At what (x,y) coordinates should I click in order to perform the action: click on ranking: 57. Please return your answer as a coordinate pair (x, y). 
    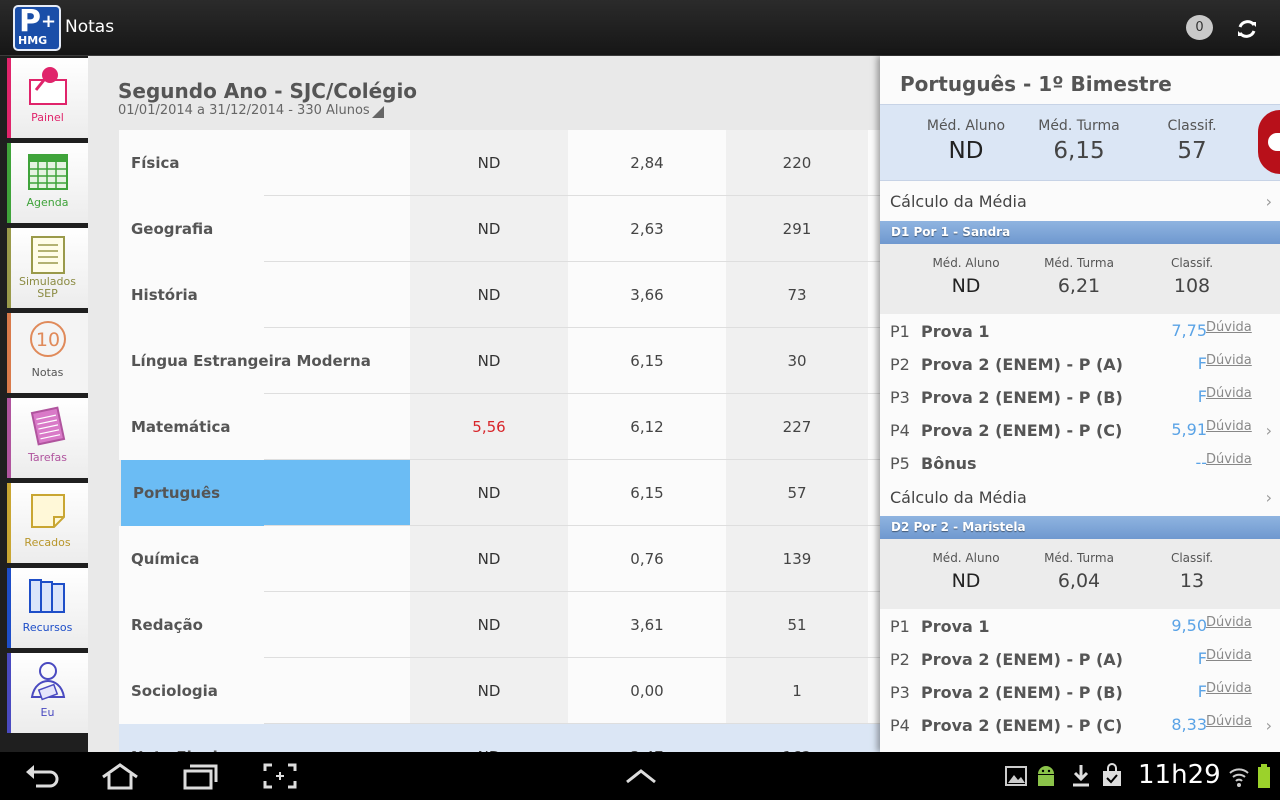
    Looking at the image, I should click on (797, 493).